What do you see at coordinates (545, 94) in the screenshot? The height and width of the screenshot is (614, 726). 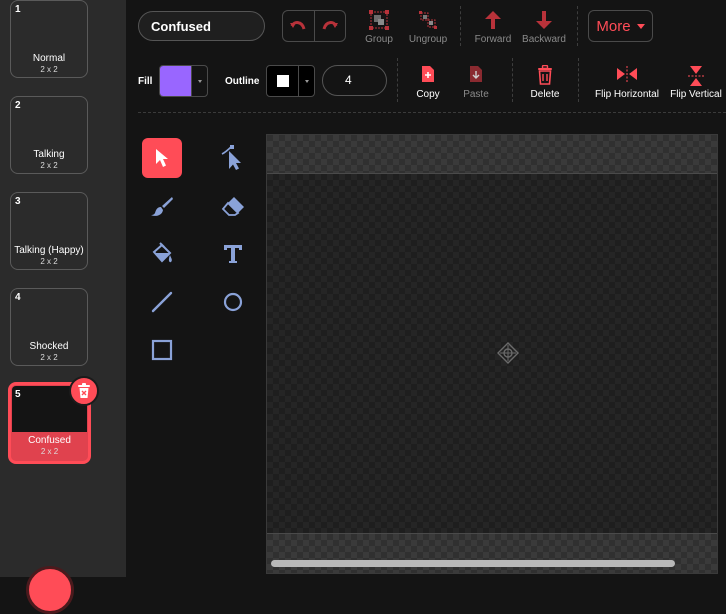 I see `delete-label: Delete` at bounding box center [545, 94].